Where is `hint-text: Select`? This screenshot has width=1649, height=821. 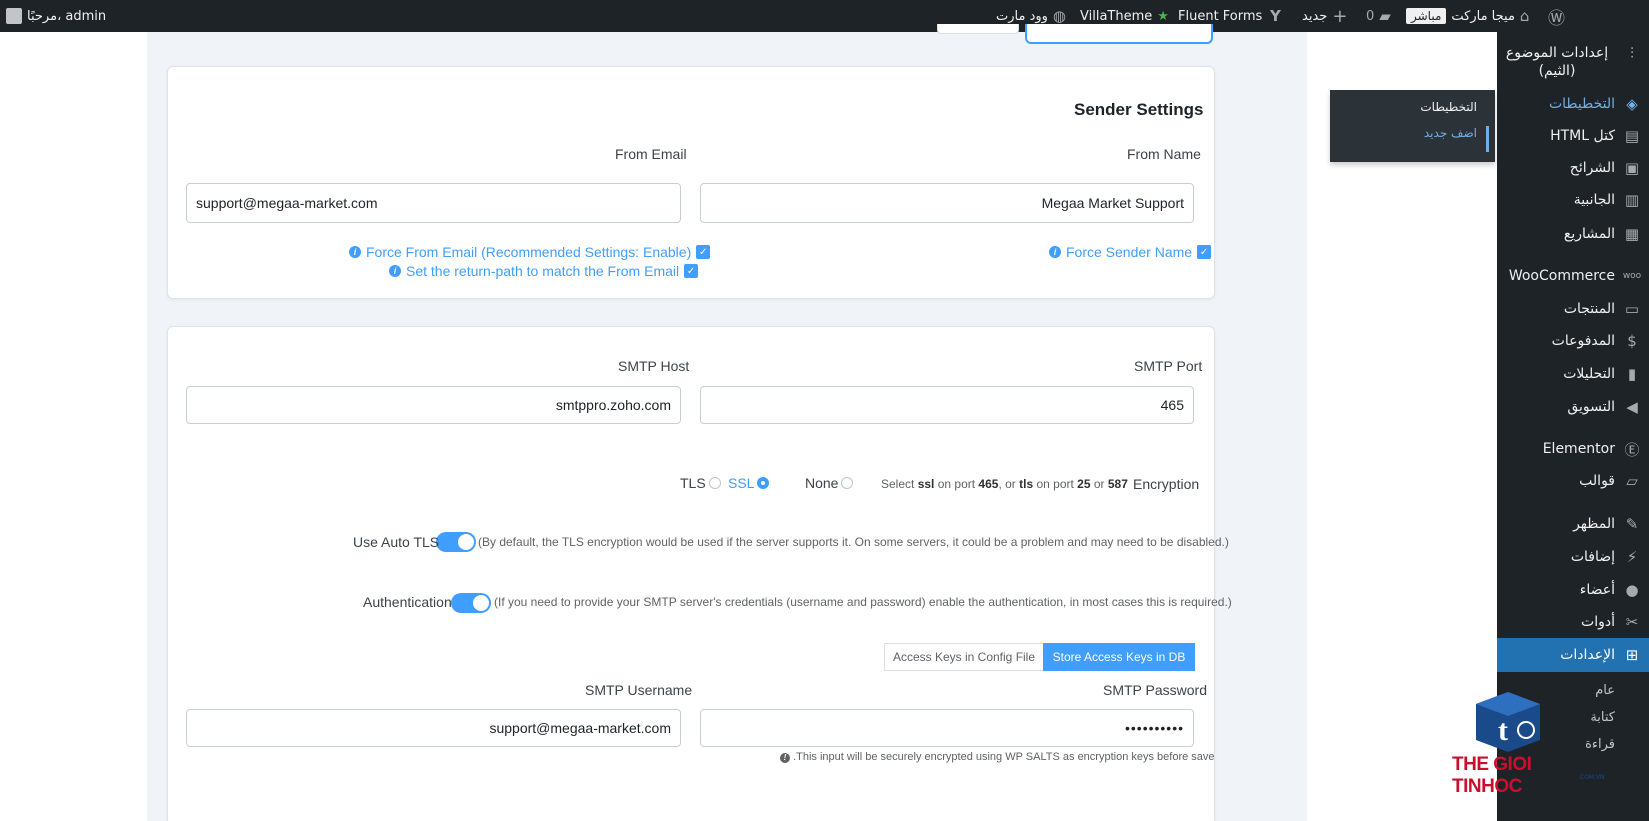
hint-text: Select is located at coordinates (899, 484).